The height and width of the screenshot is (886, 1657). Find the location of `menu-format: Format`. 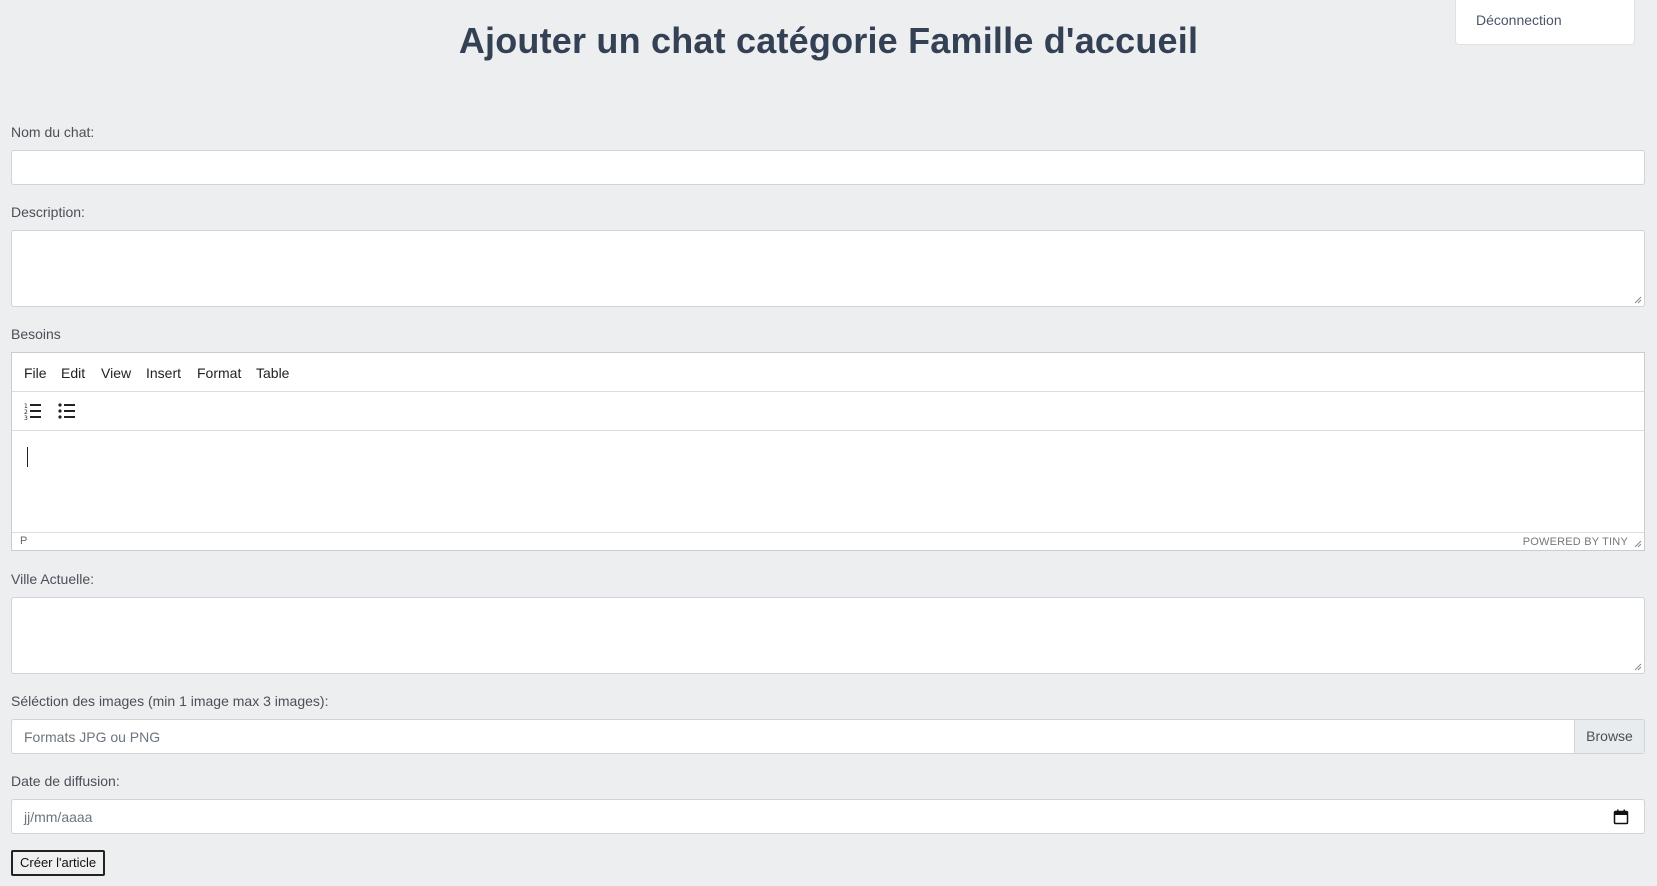

menu-format: Format is located at coordinates (219, 373).